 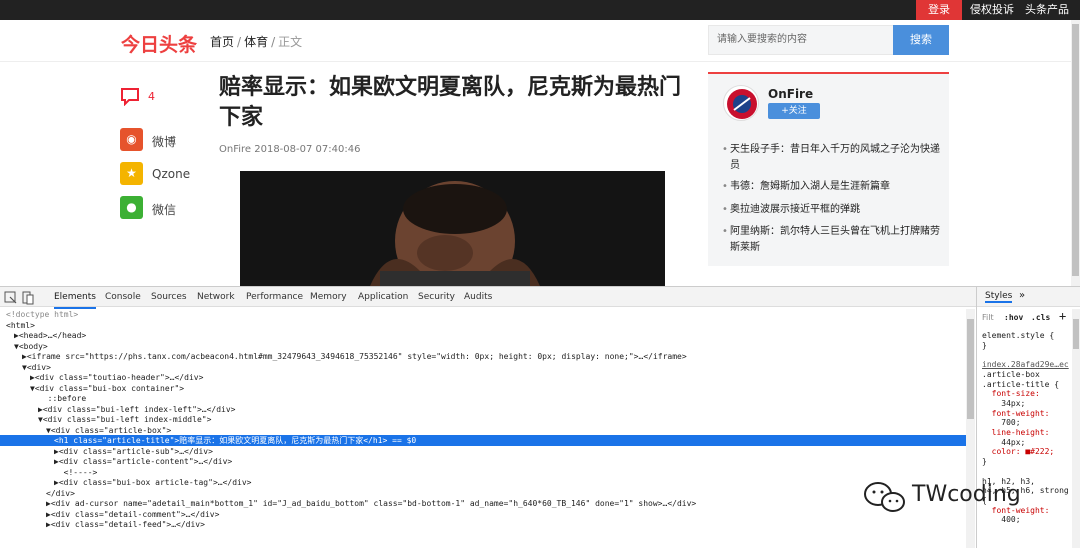 I want to click on tab-memory: Memory, so click(x=328, y=297).